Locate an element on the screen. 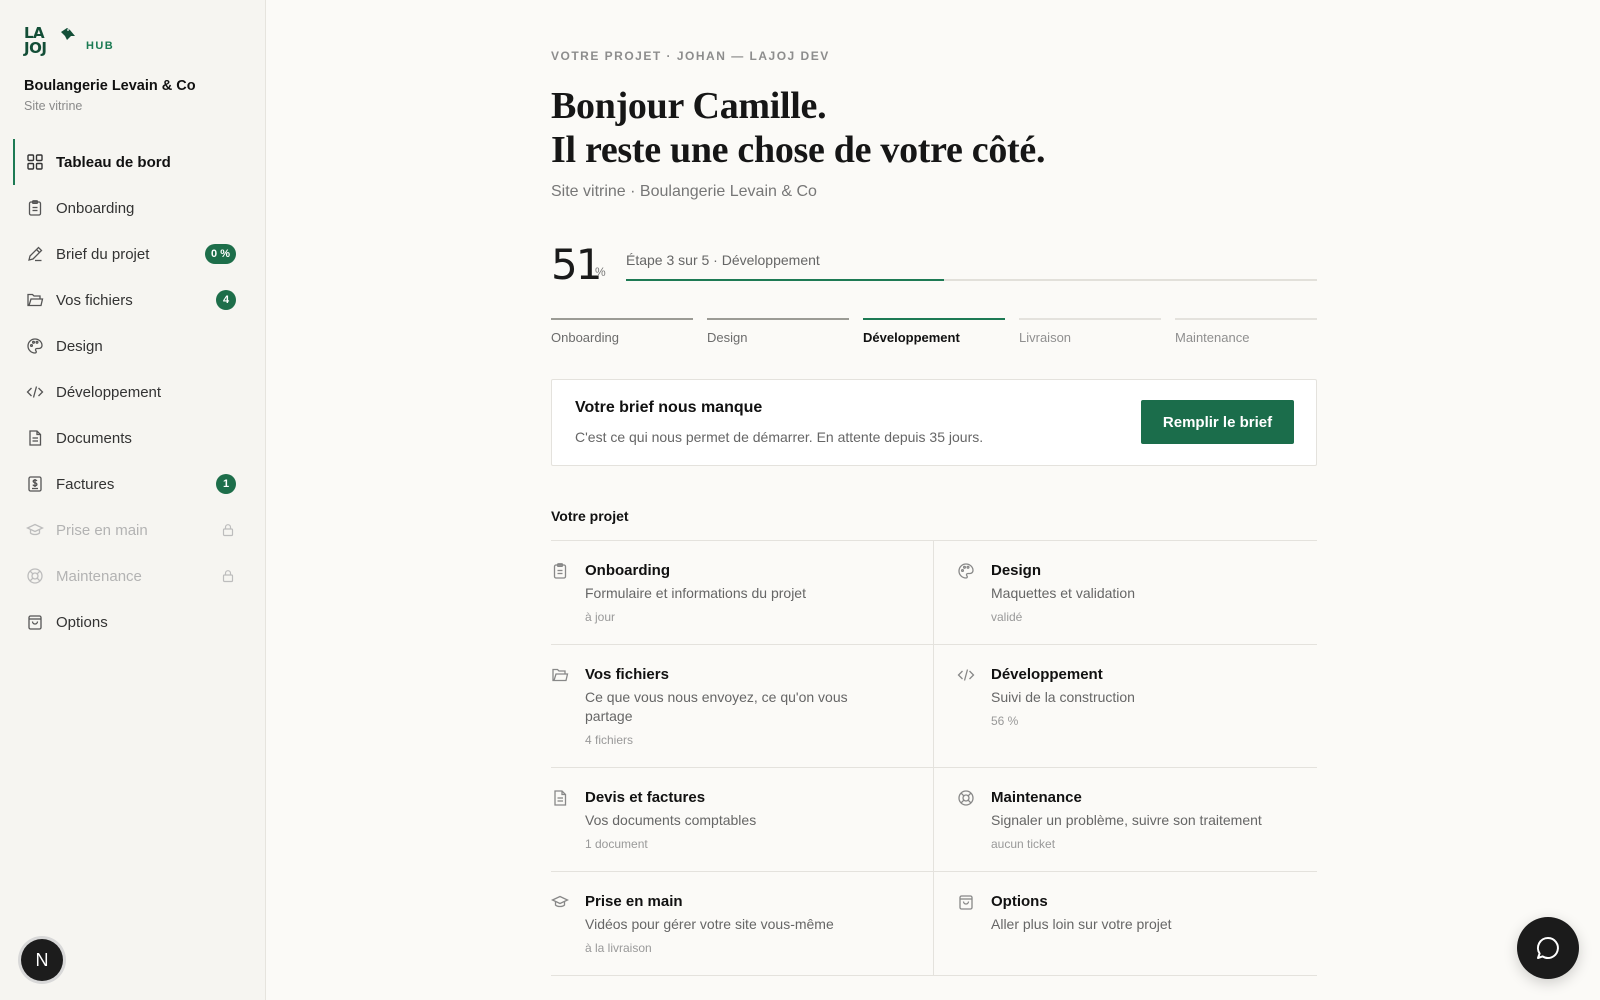  sidebar-item-label: Options is located at coordinates (82, 622).